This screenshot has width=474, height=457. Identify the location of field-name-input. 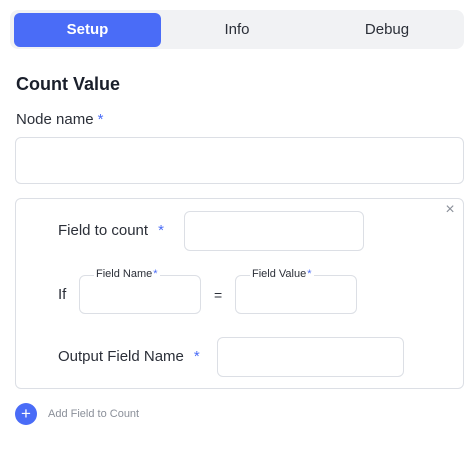
(140, 294).